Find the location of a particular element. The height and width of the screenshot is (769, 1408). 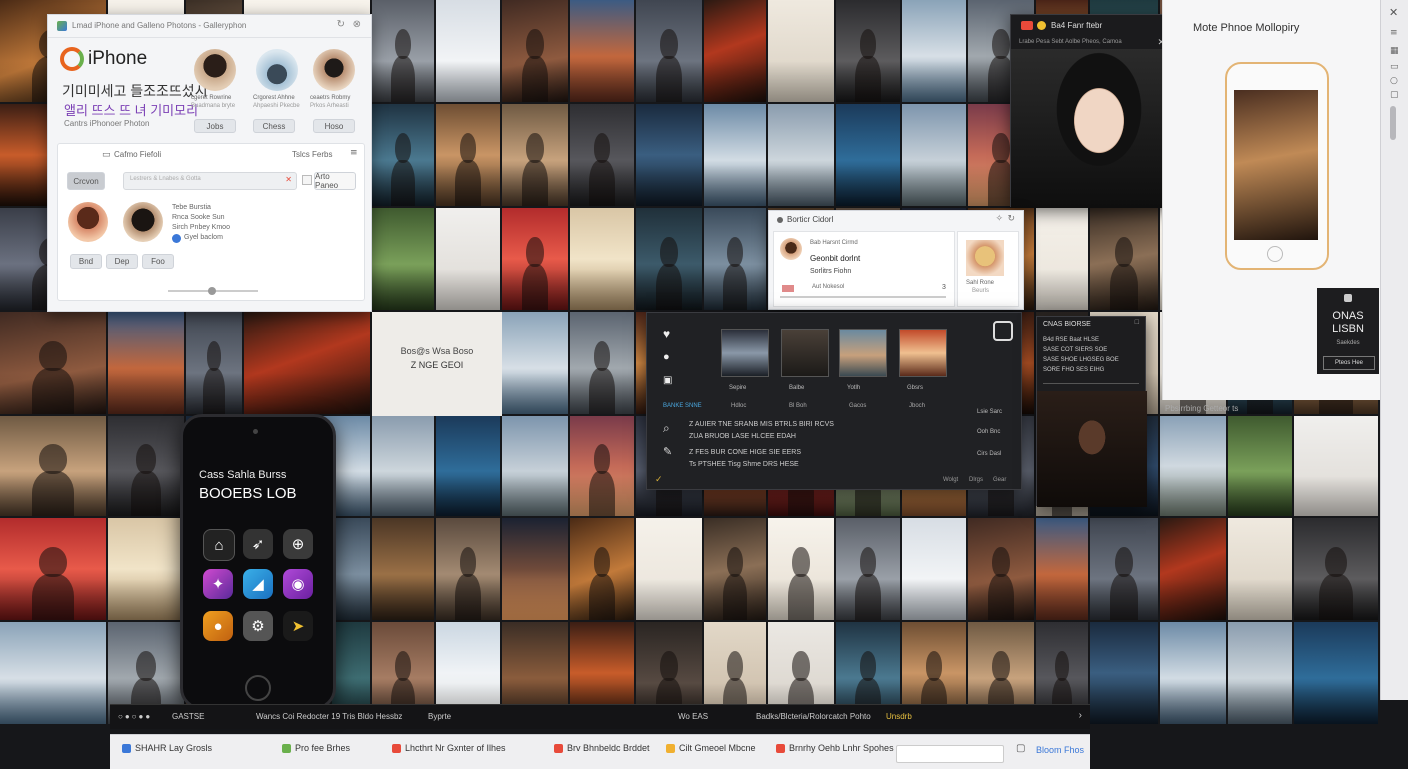

home-button-icon is located at coordinates (258, 688).